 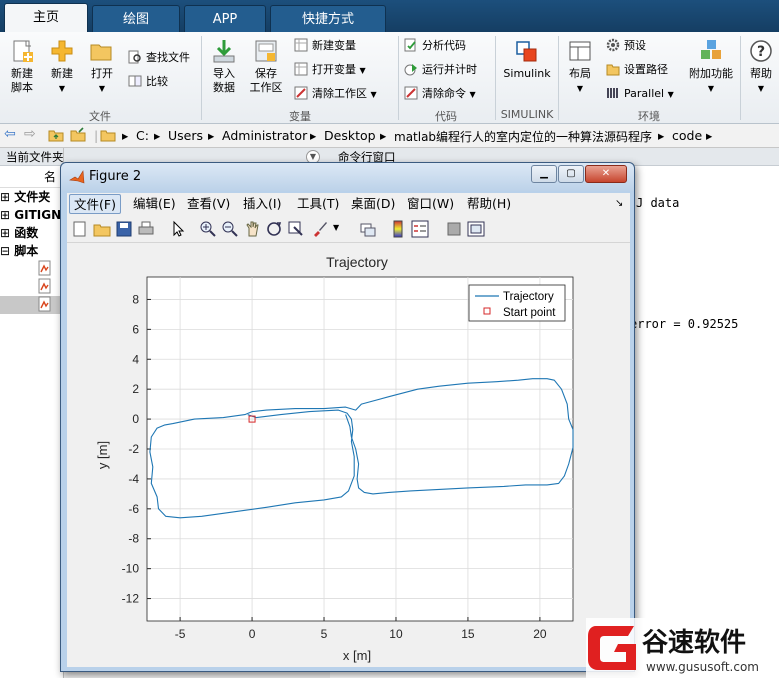 I want to click on breadcrumb-item: C:, so click(x=142, y=135).